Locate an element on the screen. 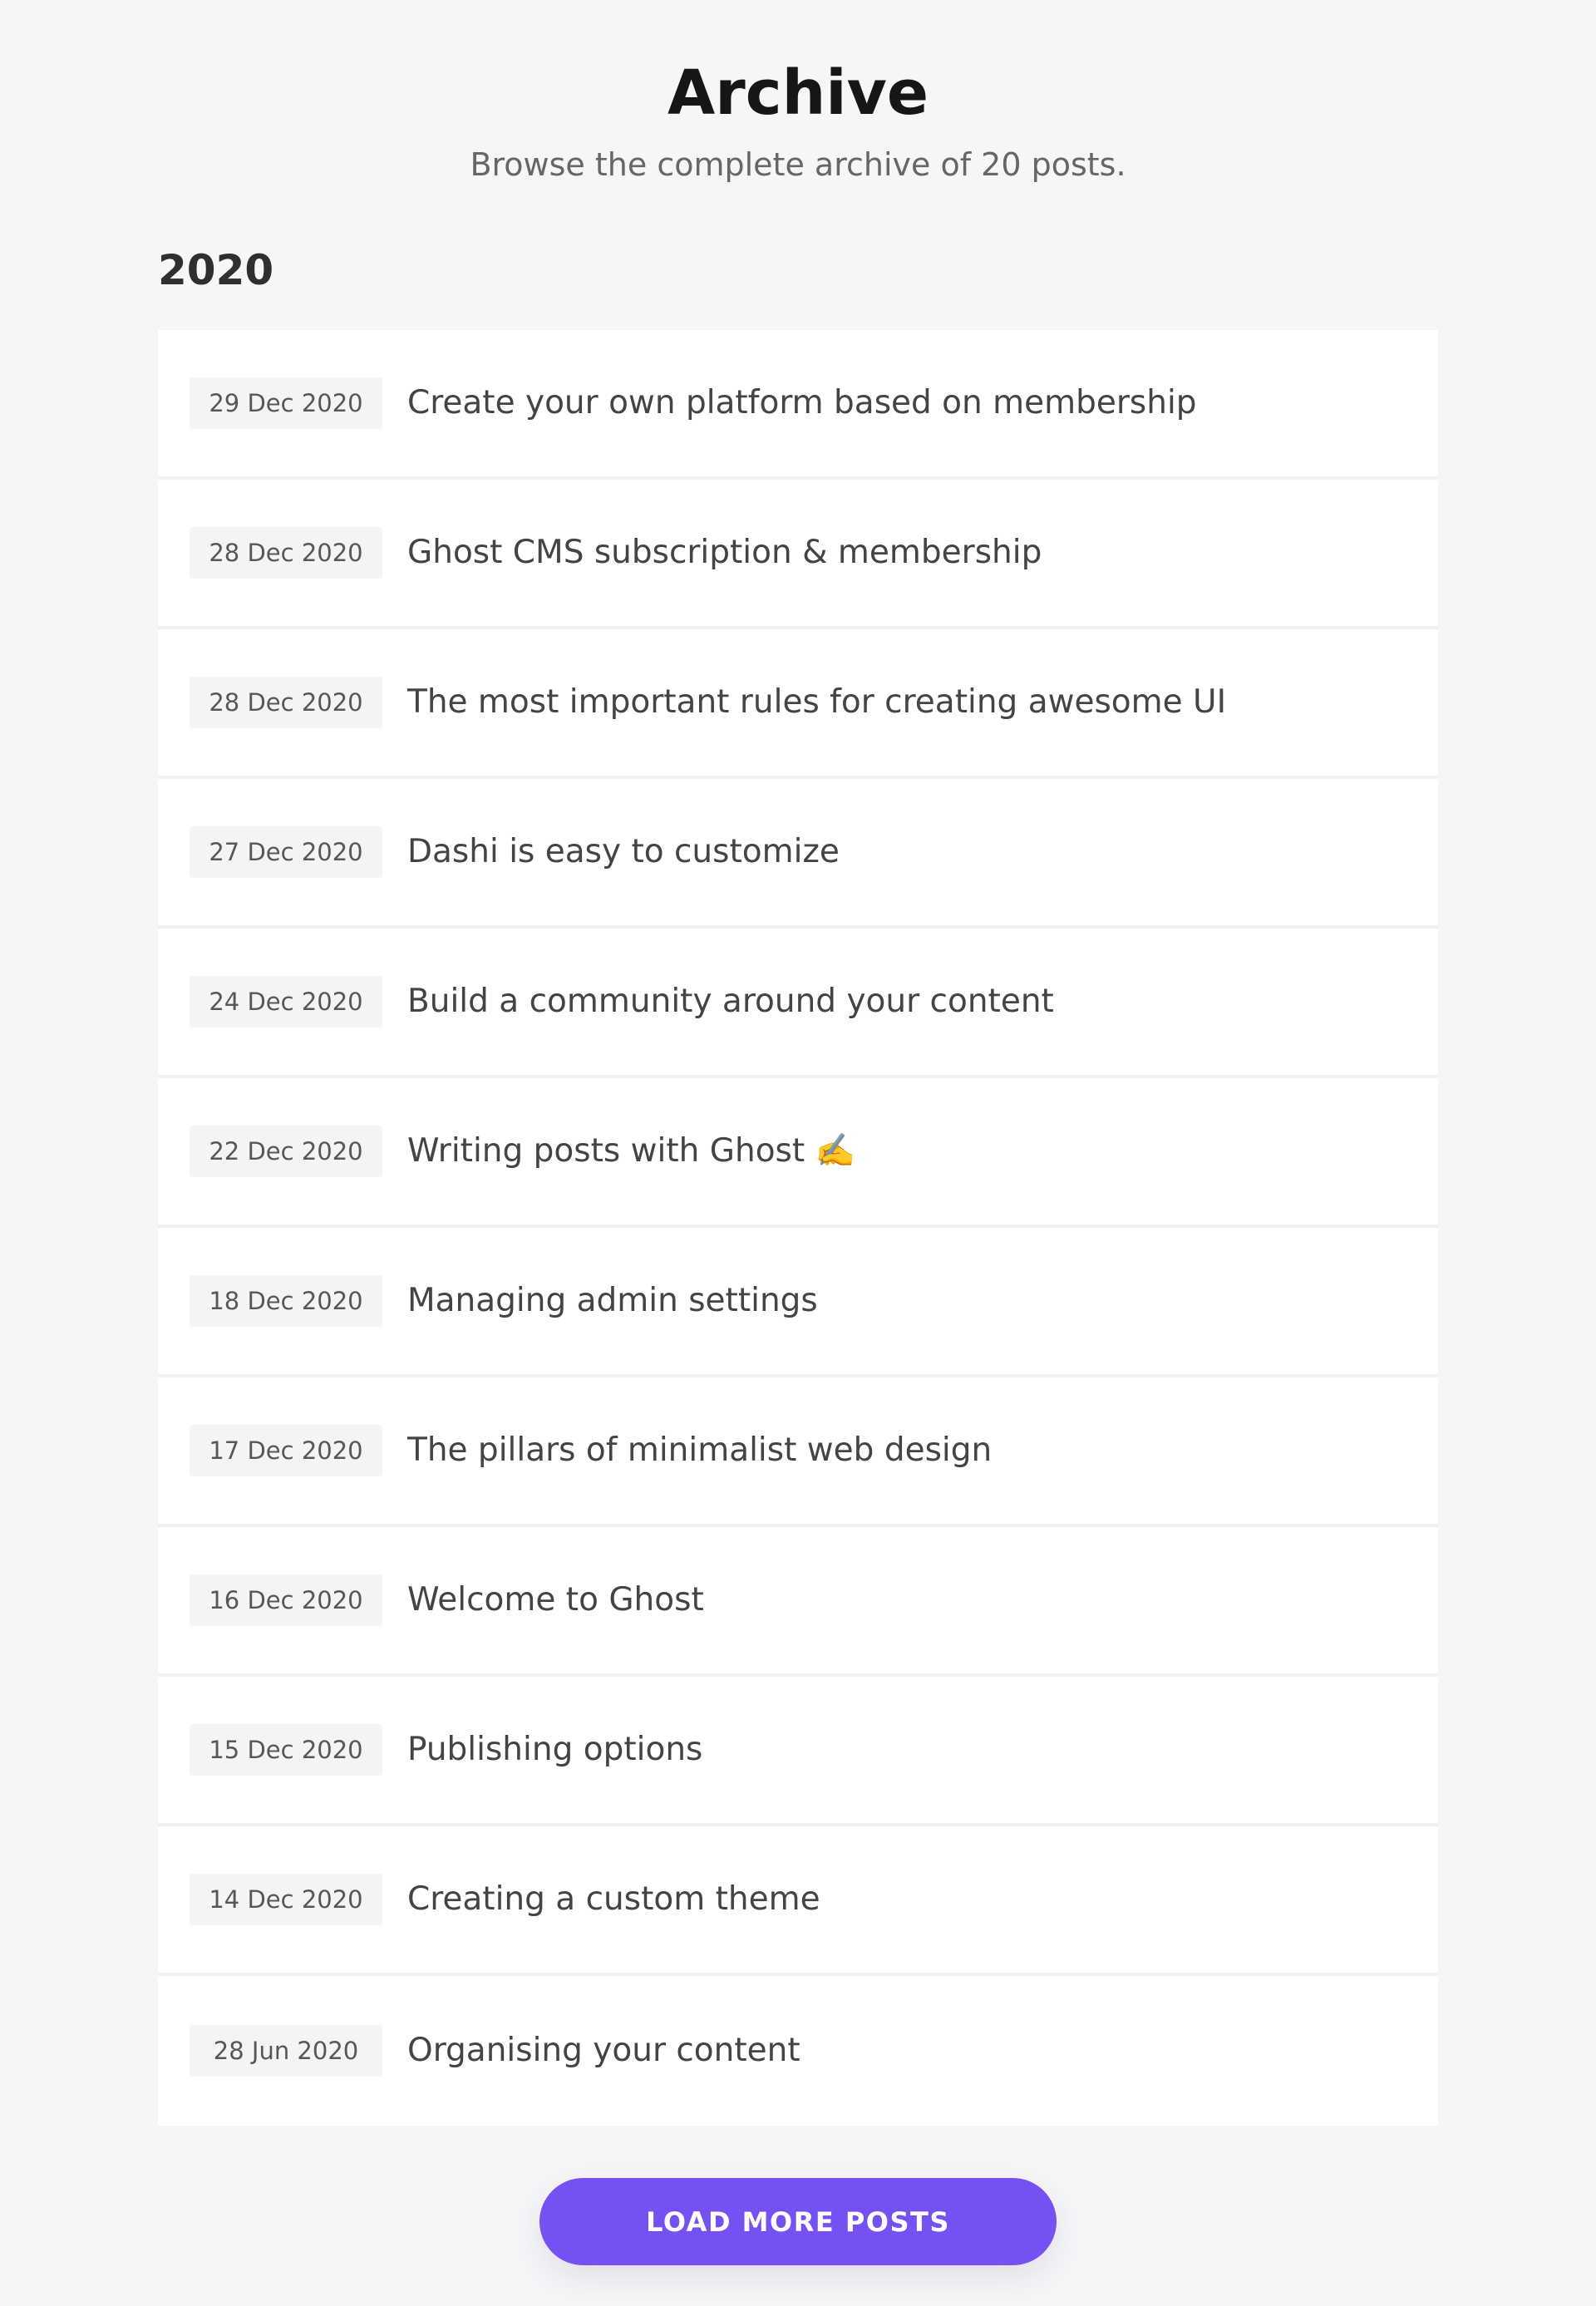 Image resolution: width=1596 pixels, height=2306 pixels. page-subtitle: Browse the complete archive of 20 posts. is located at coordinates (798, 164).